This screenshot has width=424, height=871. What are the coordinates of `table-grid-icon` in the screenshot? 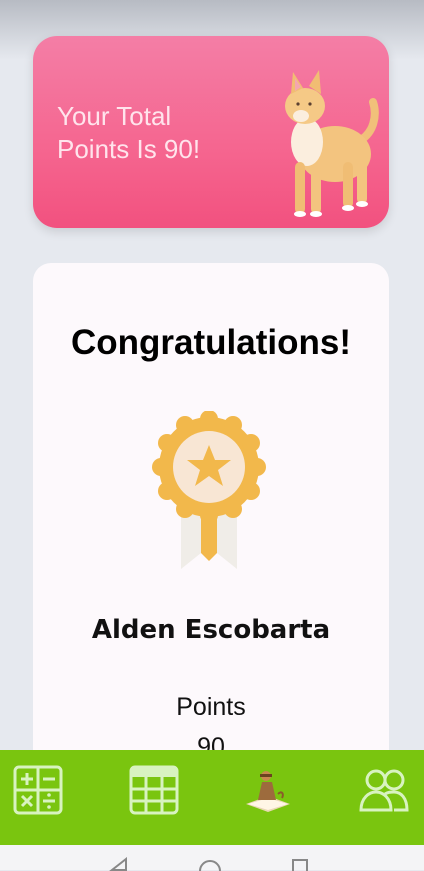 It's located at (154, 790).